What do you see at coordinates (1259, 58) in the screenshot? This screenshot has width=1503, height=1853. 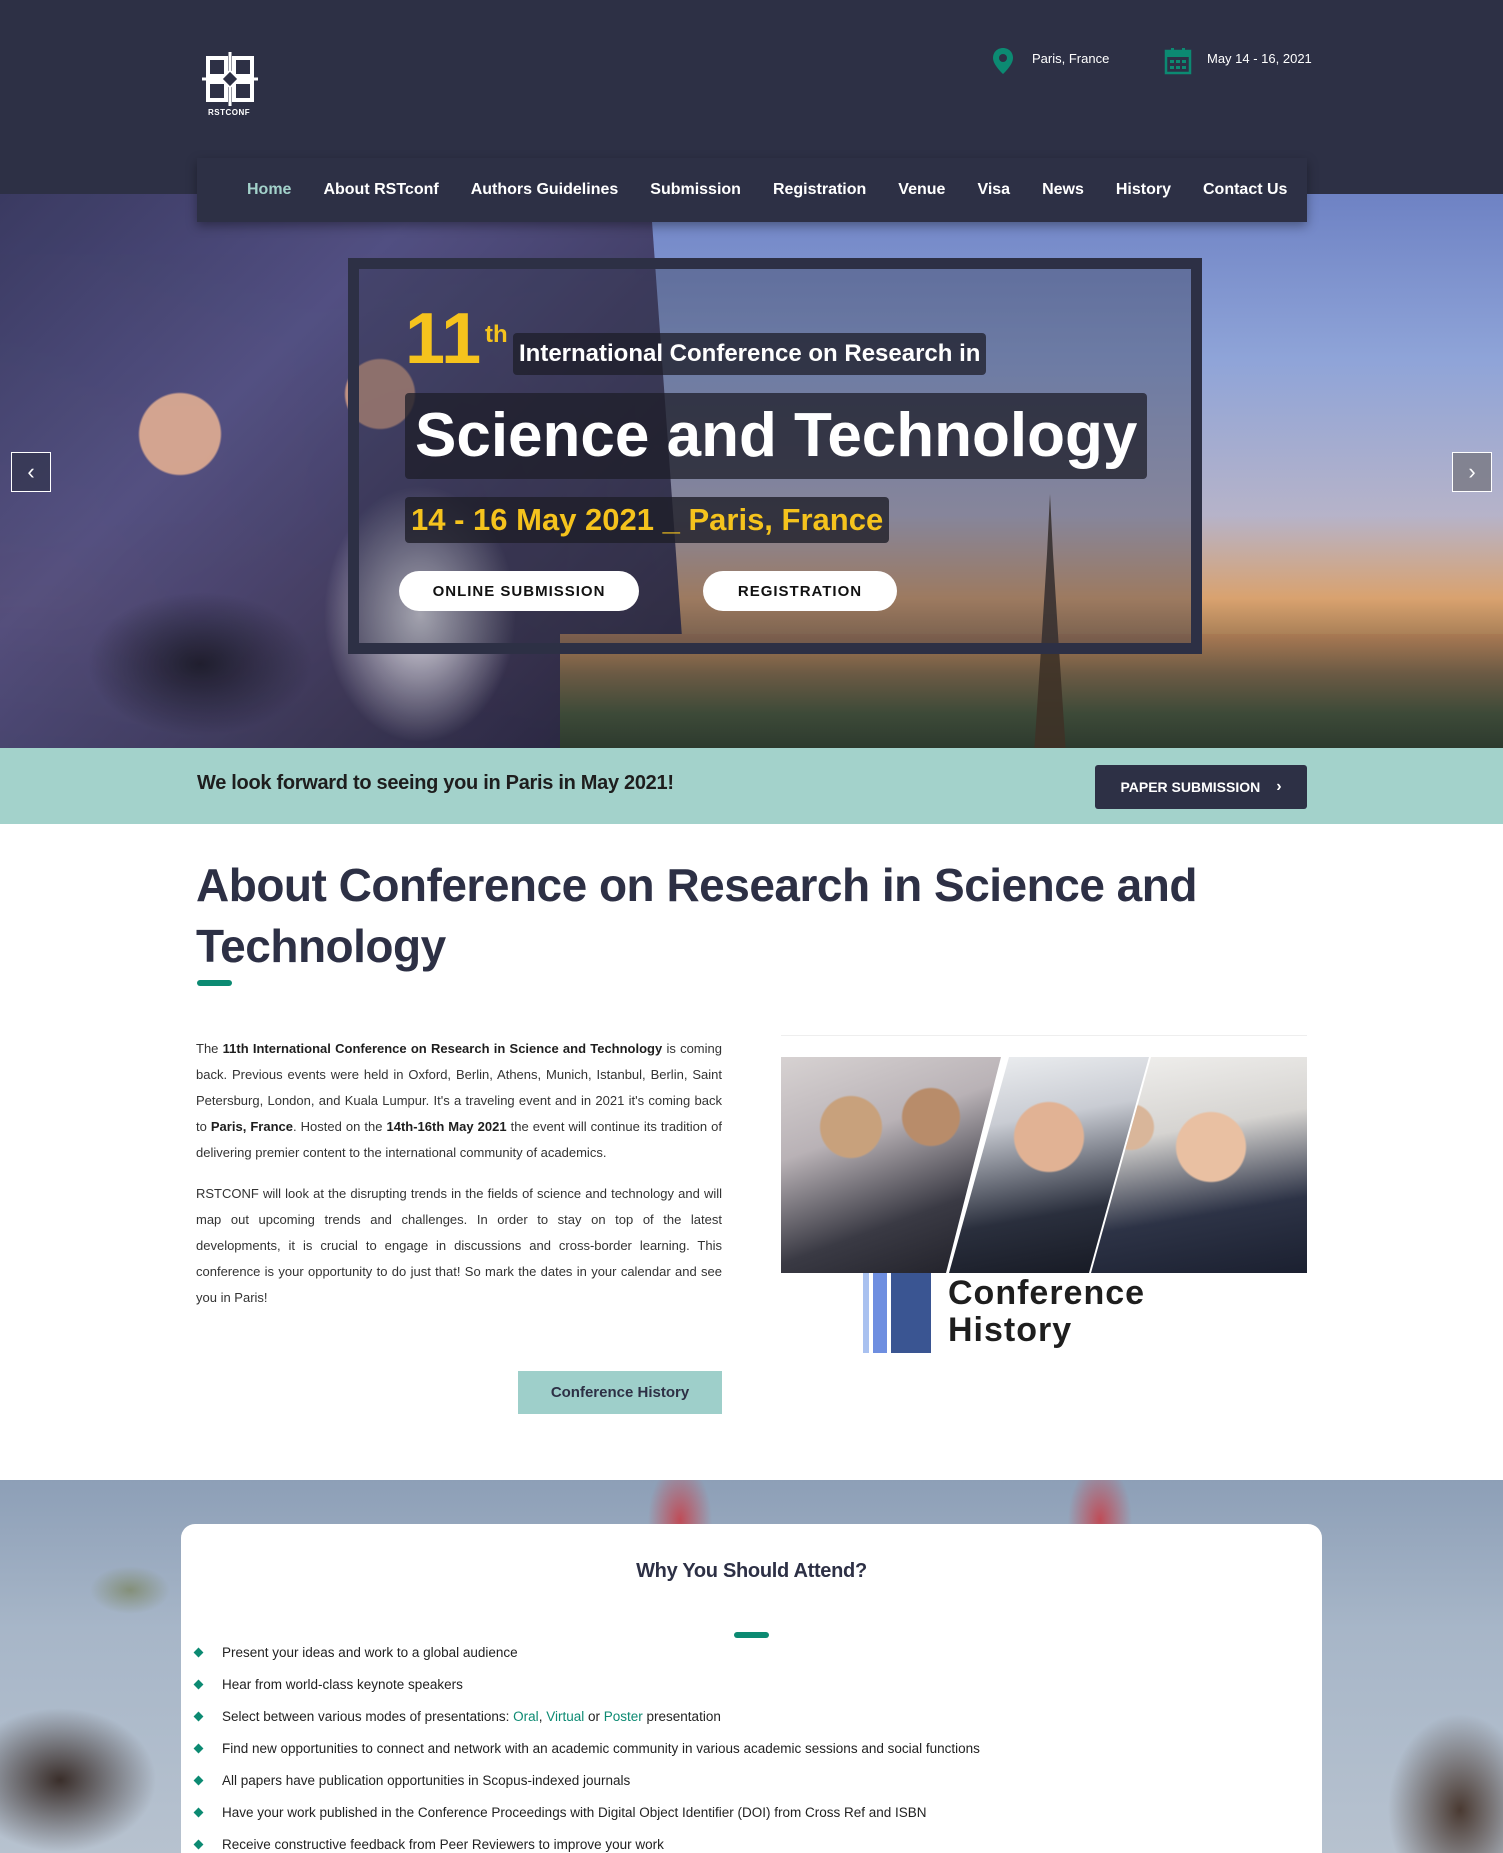 I see `dates-text: May 14 - 16, 2021` at bounding box center [1259, 58].